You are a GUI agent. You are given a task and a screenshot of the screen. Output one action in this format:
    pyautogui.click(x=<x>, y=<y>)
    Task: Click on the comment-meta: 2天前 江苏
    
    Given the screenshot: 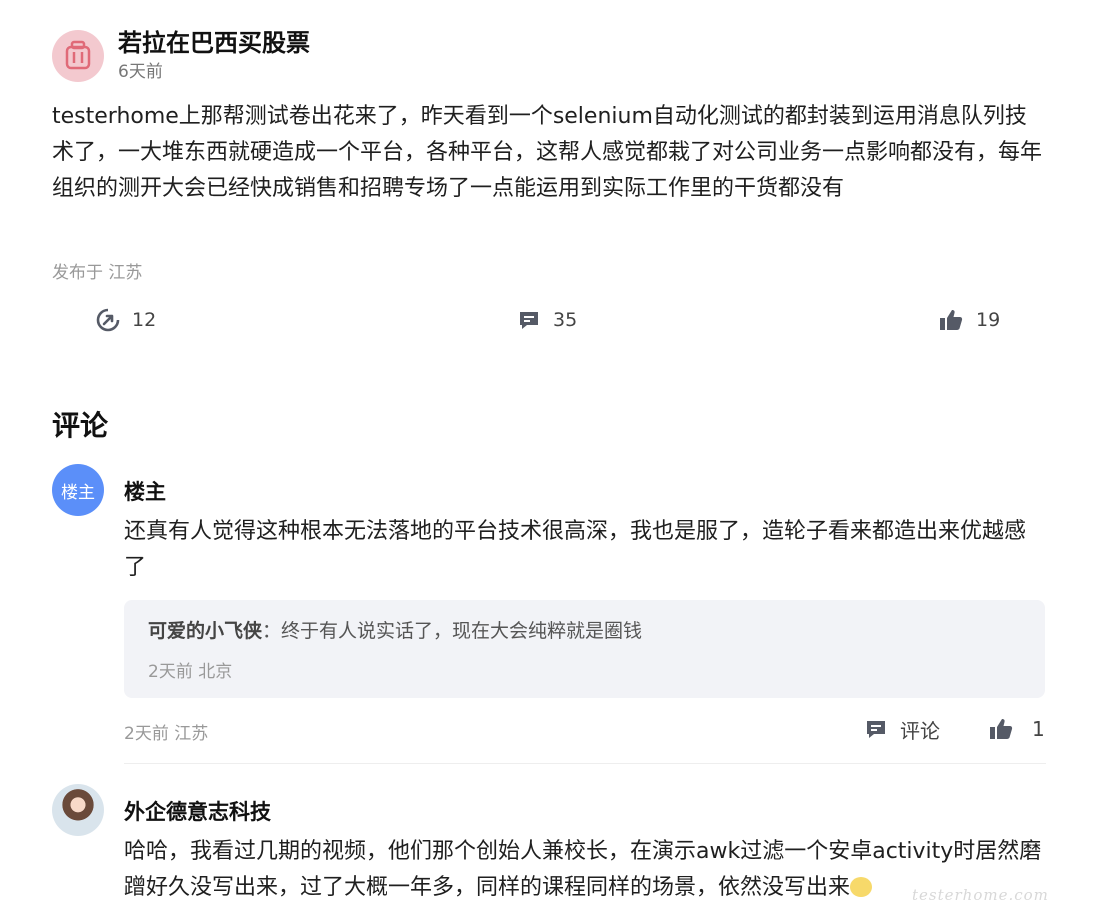 What is the action you would take?
    pyautogui.click(x=166, y=734)
    